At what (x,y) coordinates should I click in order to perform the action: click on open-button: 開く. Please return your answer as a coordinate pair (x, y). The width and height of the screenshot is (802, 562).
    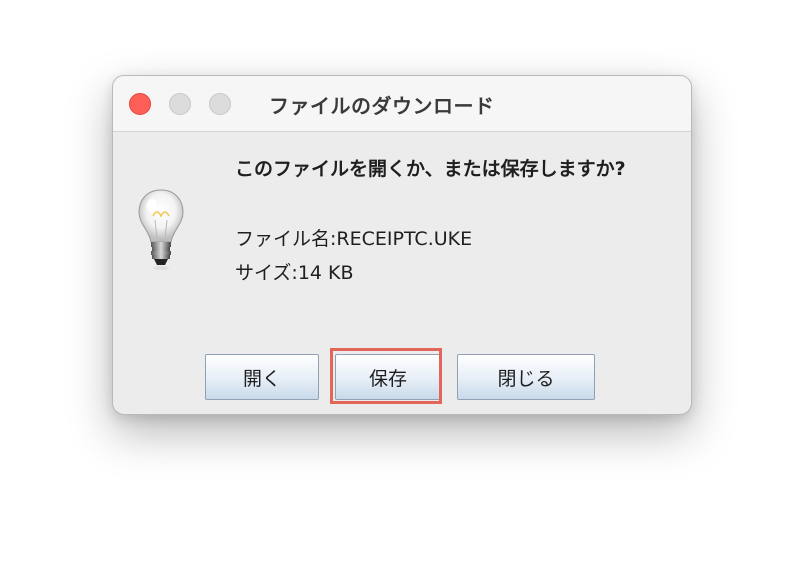
    Looking at the image, I should click on (262, 377).